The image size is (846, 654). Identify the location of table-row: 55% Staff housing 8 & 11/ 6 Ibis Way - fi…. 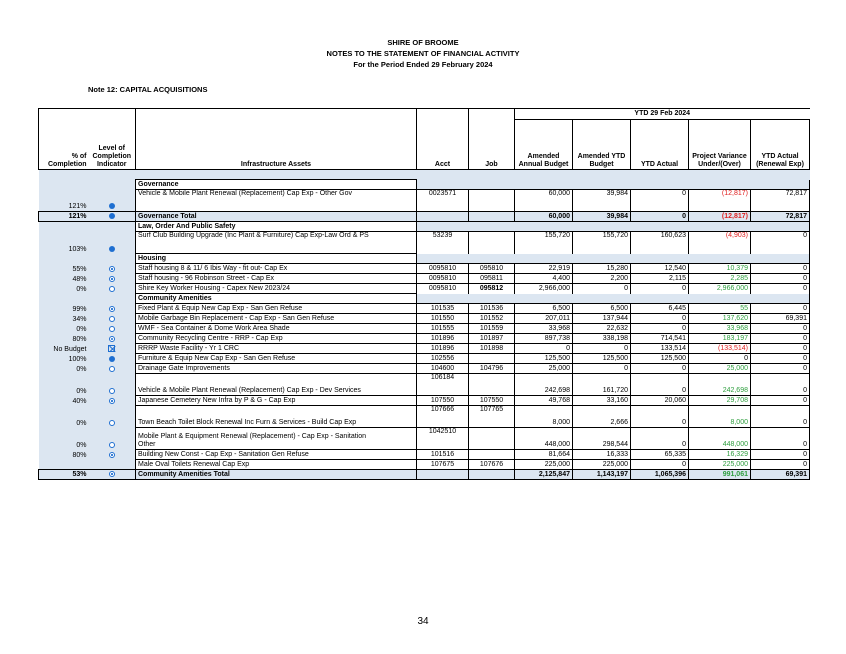
(424, 268).